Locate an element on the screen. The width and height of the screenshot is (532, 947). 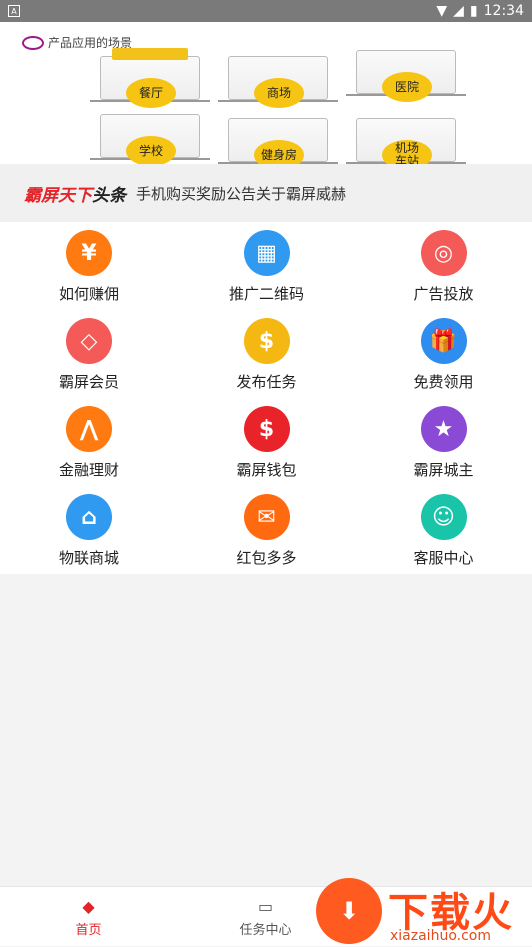
notification-icon: A is located at coordinates (14, 11).